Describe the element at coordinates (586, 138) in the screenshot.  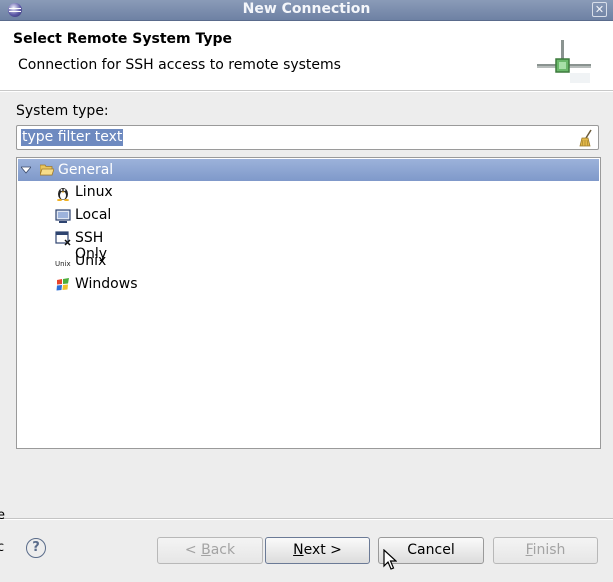
I see `clear-filter-icon` at that location.